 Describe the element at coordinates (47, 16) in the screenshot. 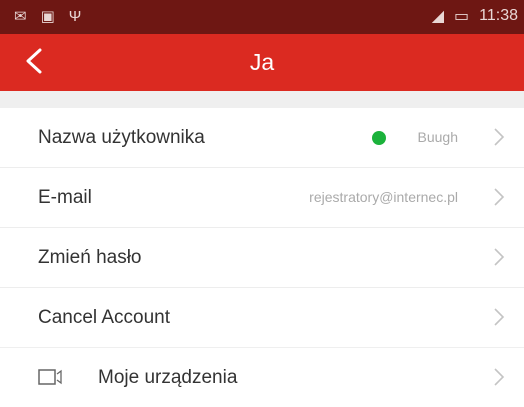

I see `image-icon: ▣` at that location.